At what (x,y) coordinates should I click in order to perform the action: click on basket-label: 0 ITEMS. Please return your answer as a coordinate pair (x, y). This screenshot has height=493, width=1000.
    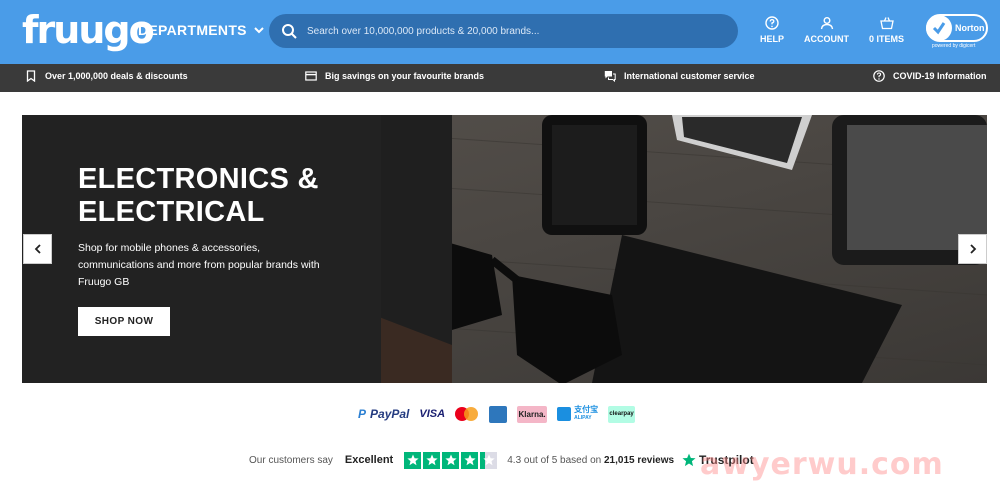
    Looking at the image, I should click on (887, 39).